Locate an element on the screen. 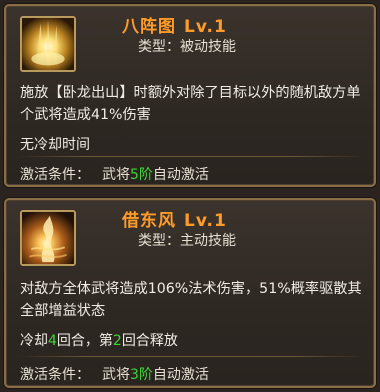 The height and width of the screenshot is (392, 380). cooldown-text: 无冷却时间 is located at coordinates (55, 145).